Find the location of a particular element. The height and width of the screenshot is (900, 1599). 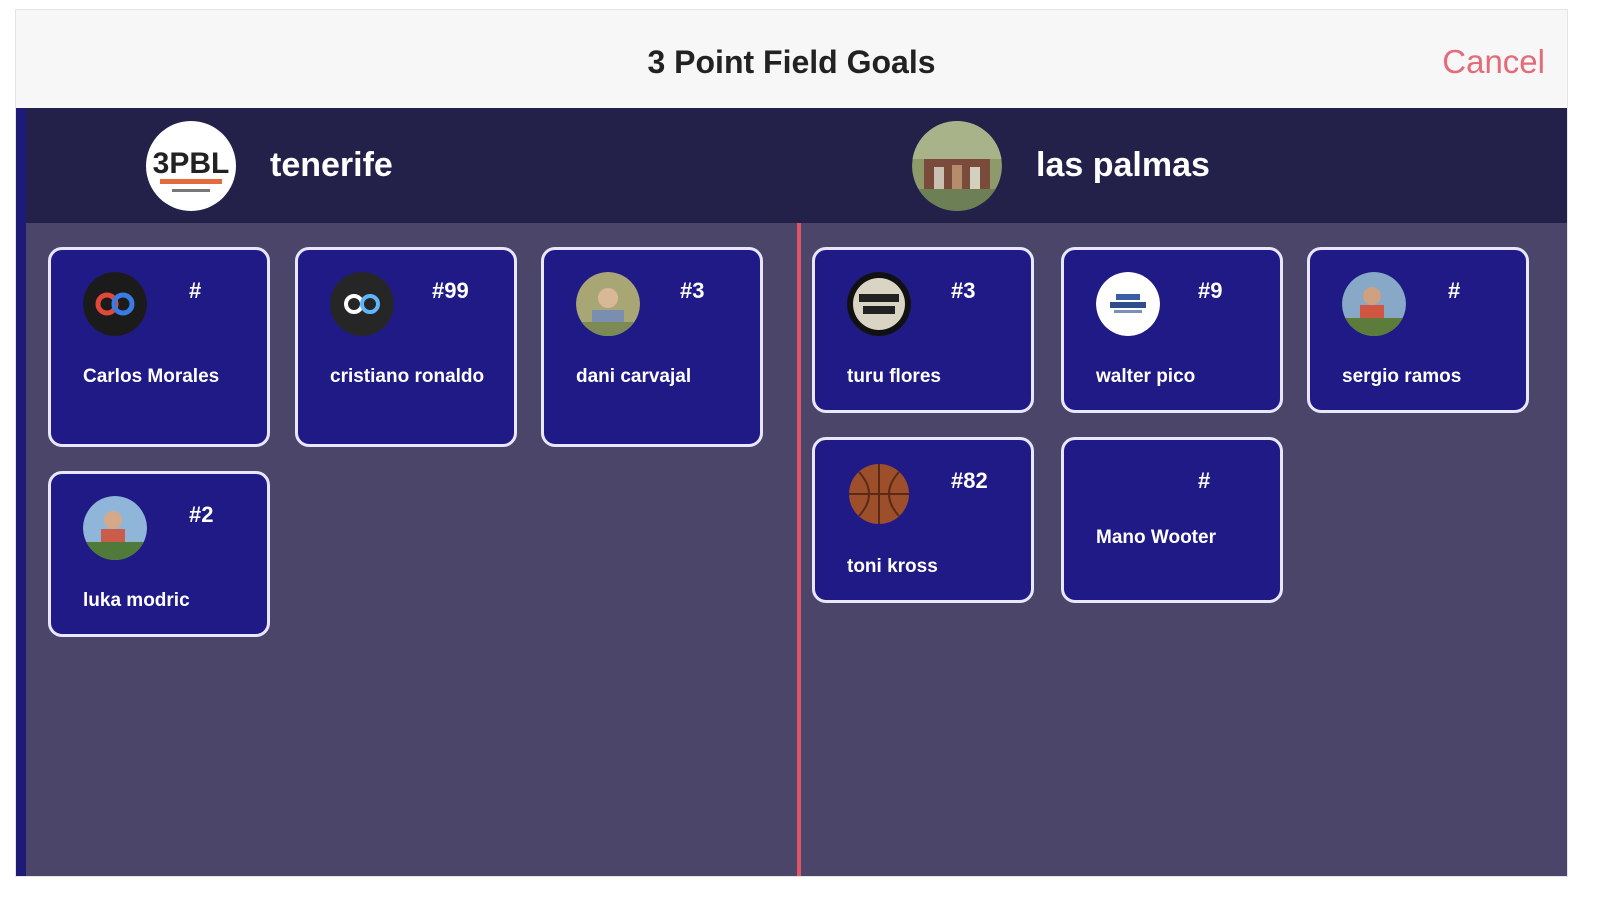

player-name: luka modric is located at coordinates (136, 600).